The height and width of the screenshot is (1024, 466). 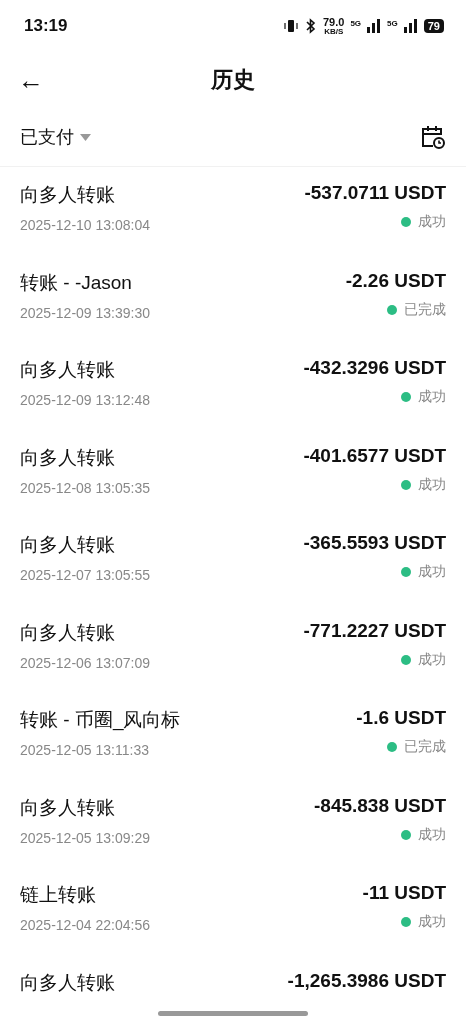 I want to click on transaction-title: 链上转账, so click(x=58, y=895).